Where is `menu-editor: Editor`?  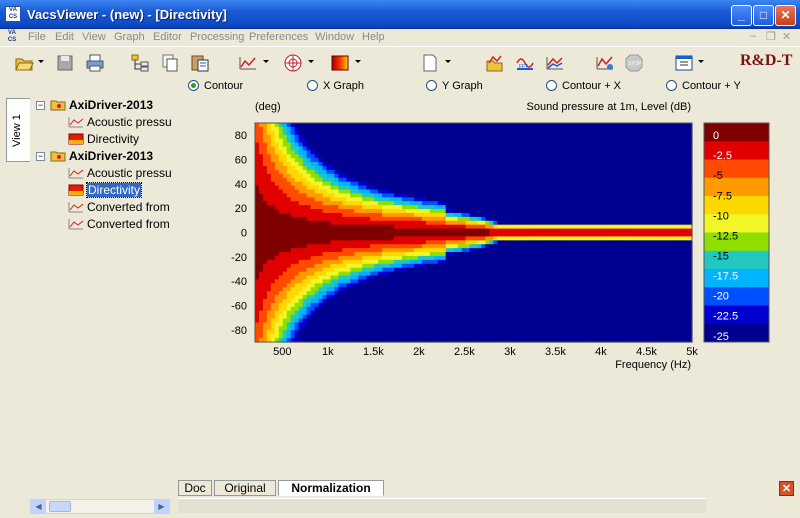 menu-editor: Editor is located at coordinates (167, 37).